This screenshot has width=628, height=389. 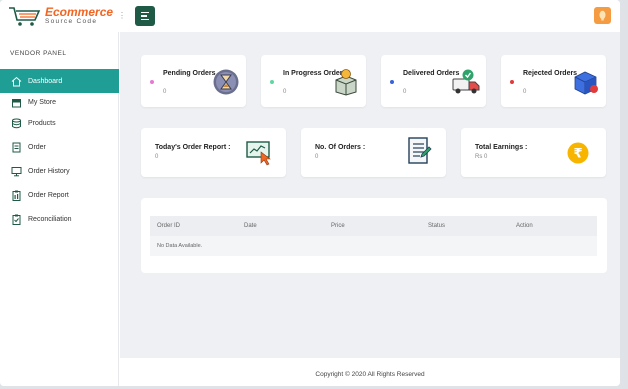 What do you see at coordinates (42, 123) in the screenshot?
I see `sidebar-item-label: Products` at bounding box center [42, 123].